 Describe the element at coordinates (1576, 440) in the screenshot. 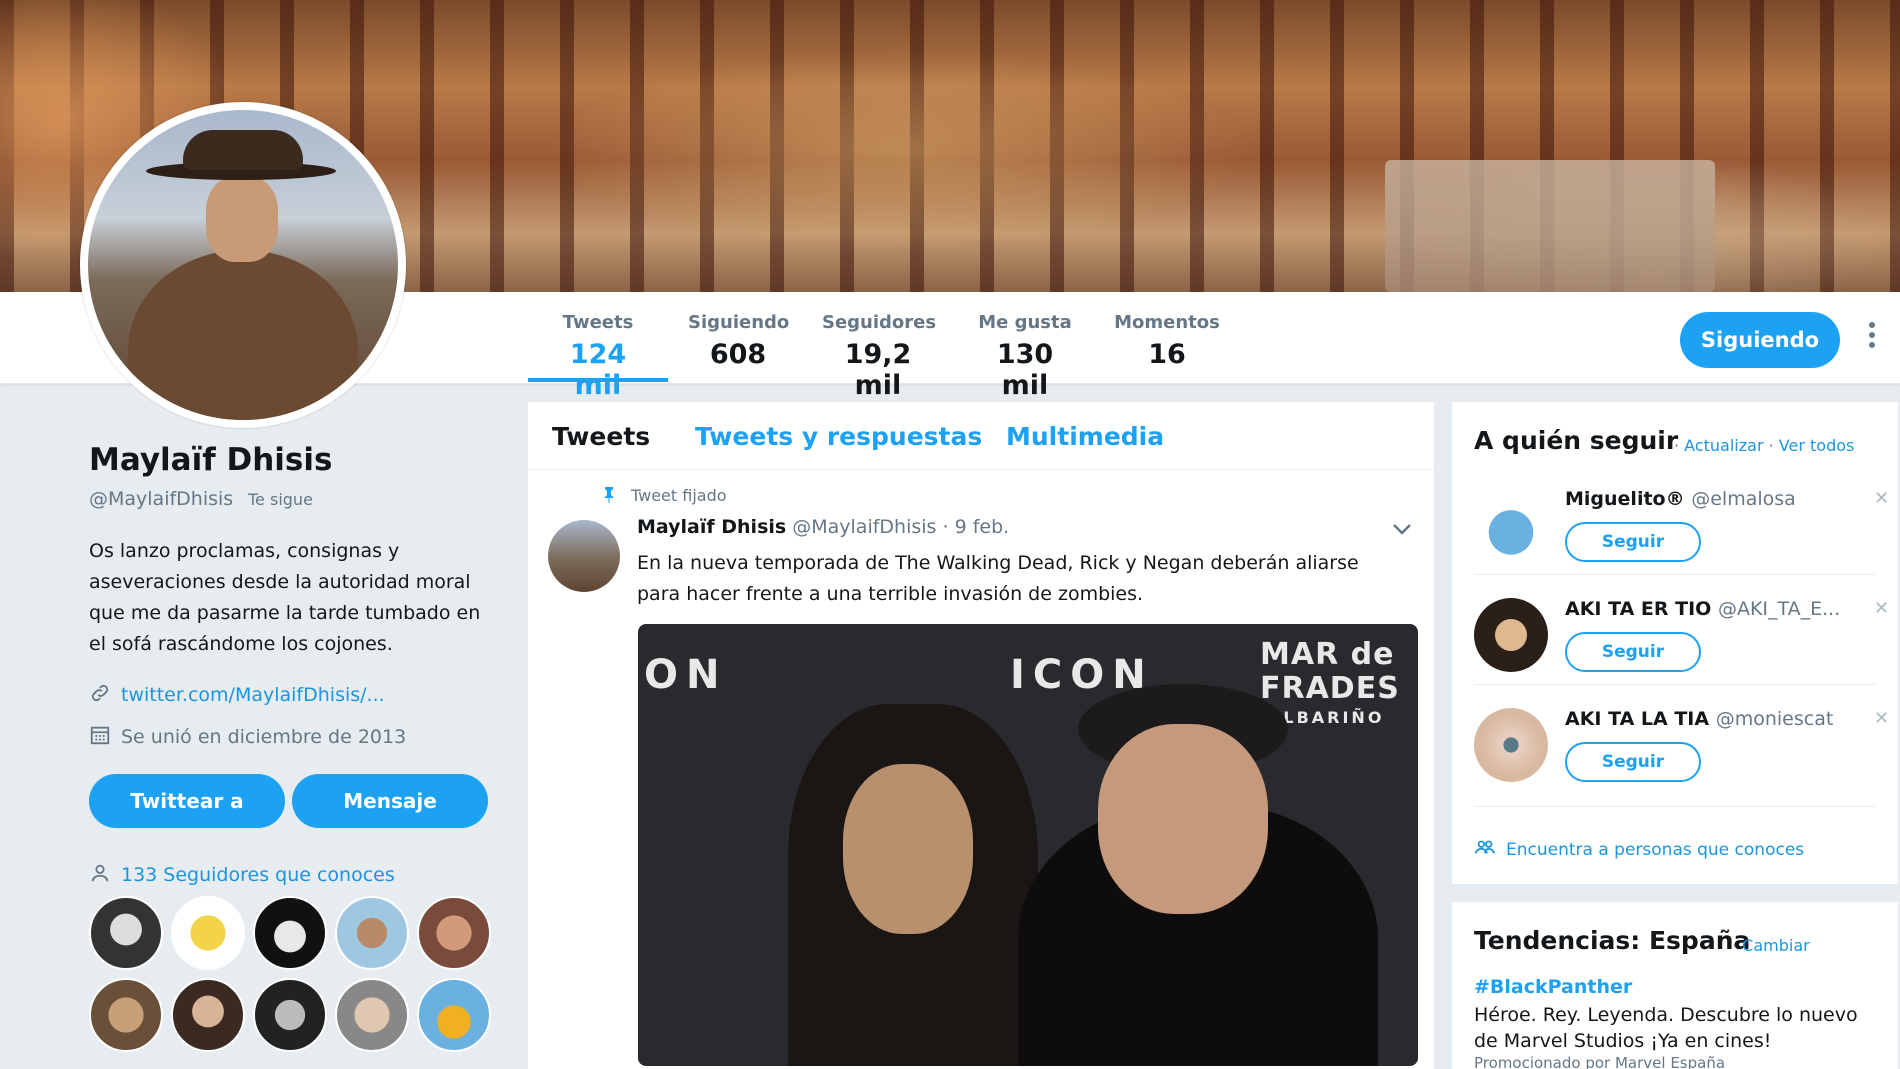

I see `who-to-follow-title: A quién seguir` at that location.